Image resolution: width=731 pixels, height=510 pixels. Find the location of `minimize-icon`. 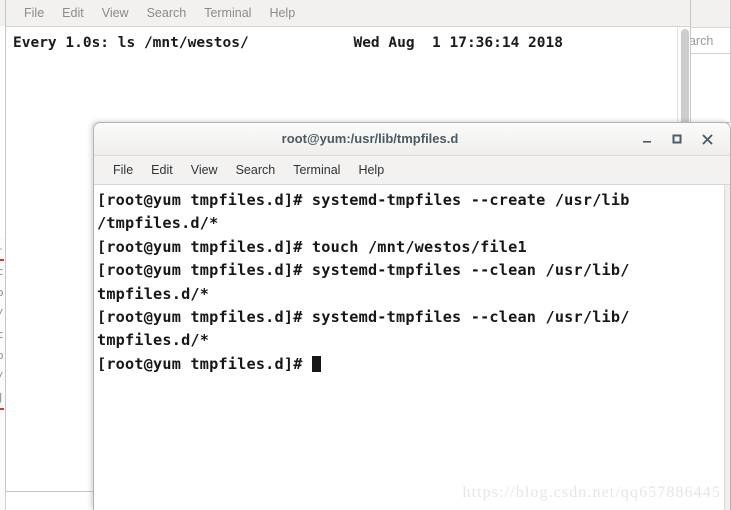

minimize-icon is located at coordinates (647, 142).